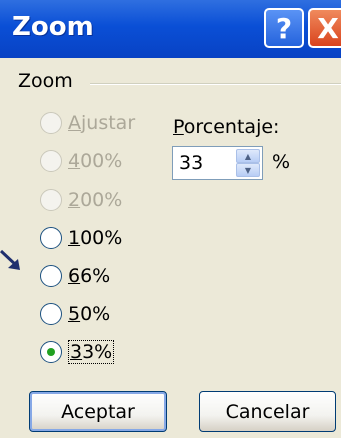  What do you see at coordinates (95, 200) in the screenshot?
I see `radio-label: 200%` at bounding box center [95, 200].